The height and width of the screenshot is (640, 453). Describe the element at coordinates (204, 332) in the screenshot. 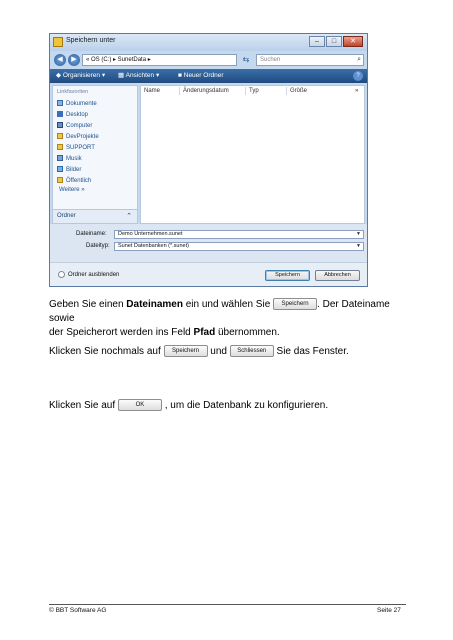

I see `bold-pfad: Pfad` at that location.